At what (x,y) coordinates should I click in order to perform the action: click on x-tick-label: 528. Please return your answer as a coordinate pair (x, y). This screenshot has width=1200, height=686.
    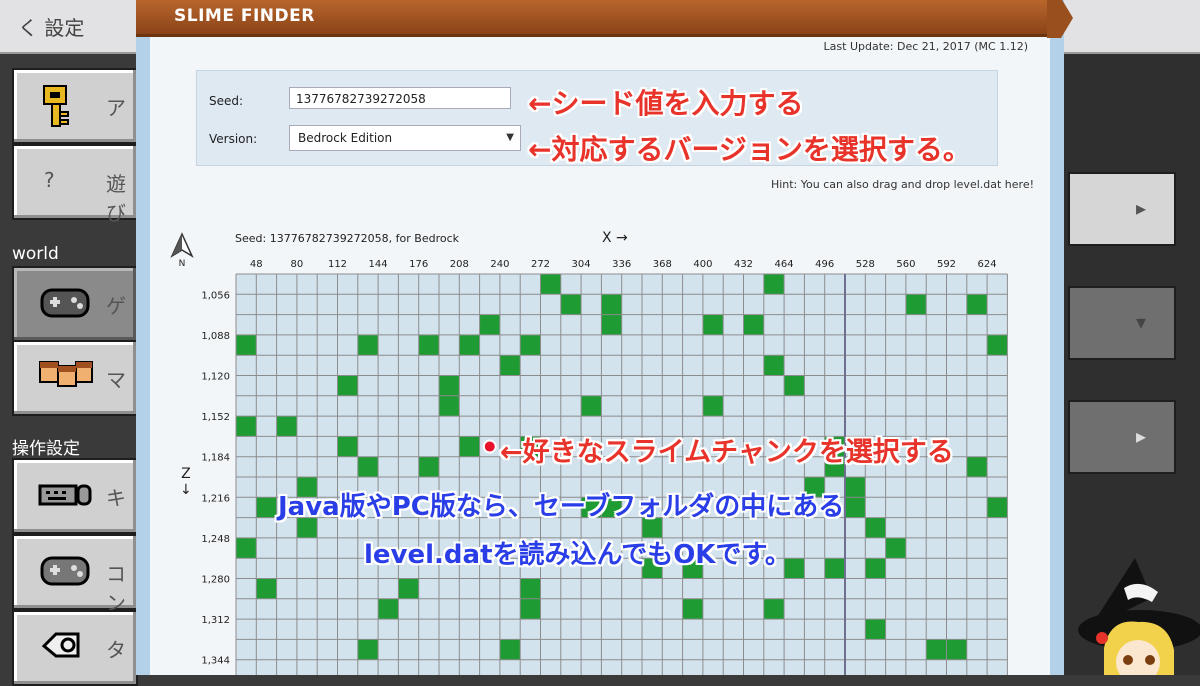
    Looking at the image, I should click on (865, 264).